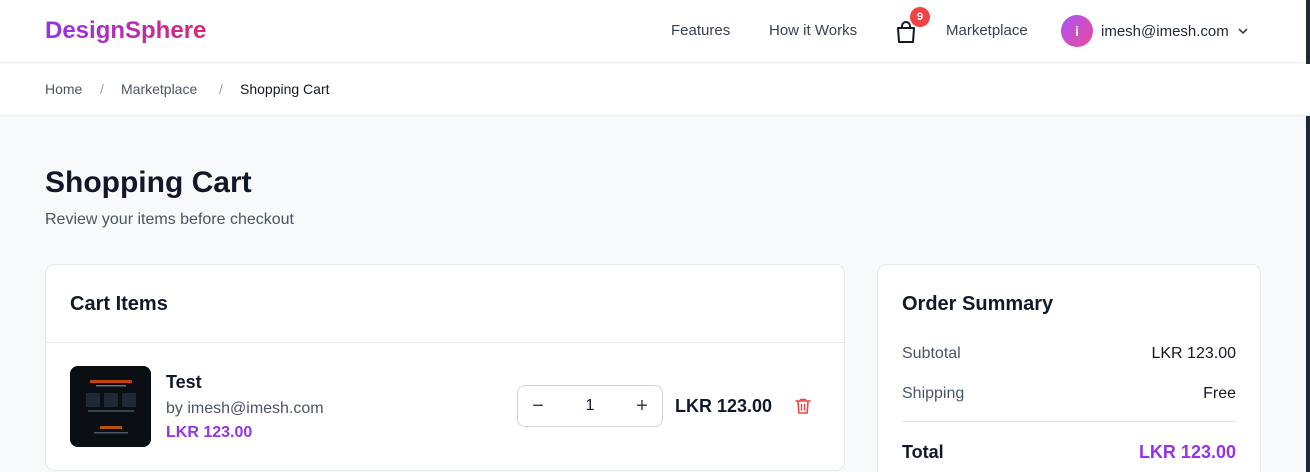 The width and height of the screenshot is (1310, 472). What do you see at coordinates (655, 90) in the screenshot?
I see `breadcrumb: Home / Marketplace / Shopping Cart` at bounding box center [655, 90].